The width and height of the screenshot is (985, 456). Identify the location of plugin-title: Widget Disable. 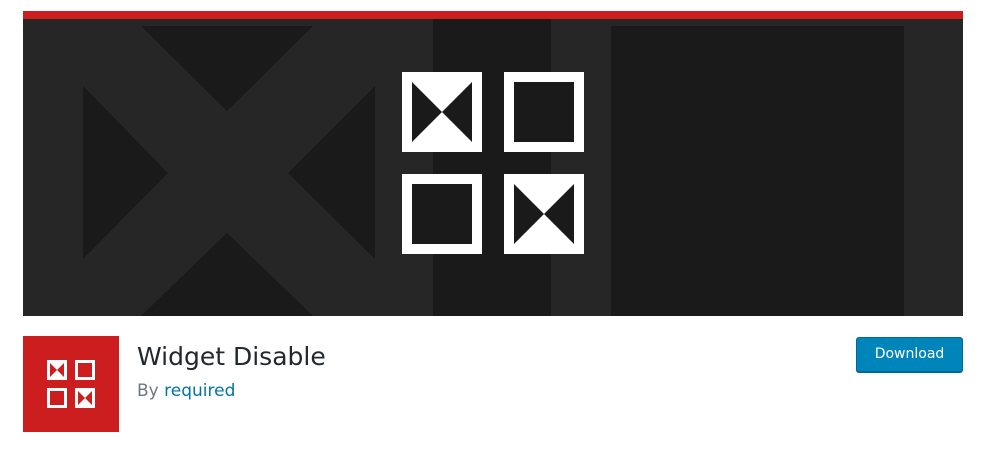
(231, 356).